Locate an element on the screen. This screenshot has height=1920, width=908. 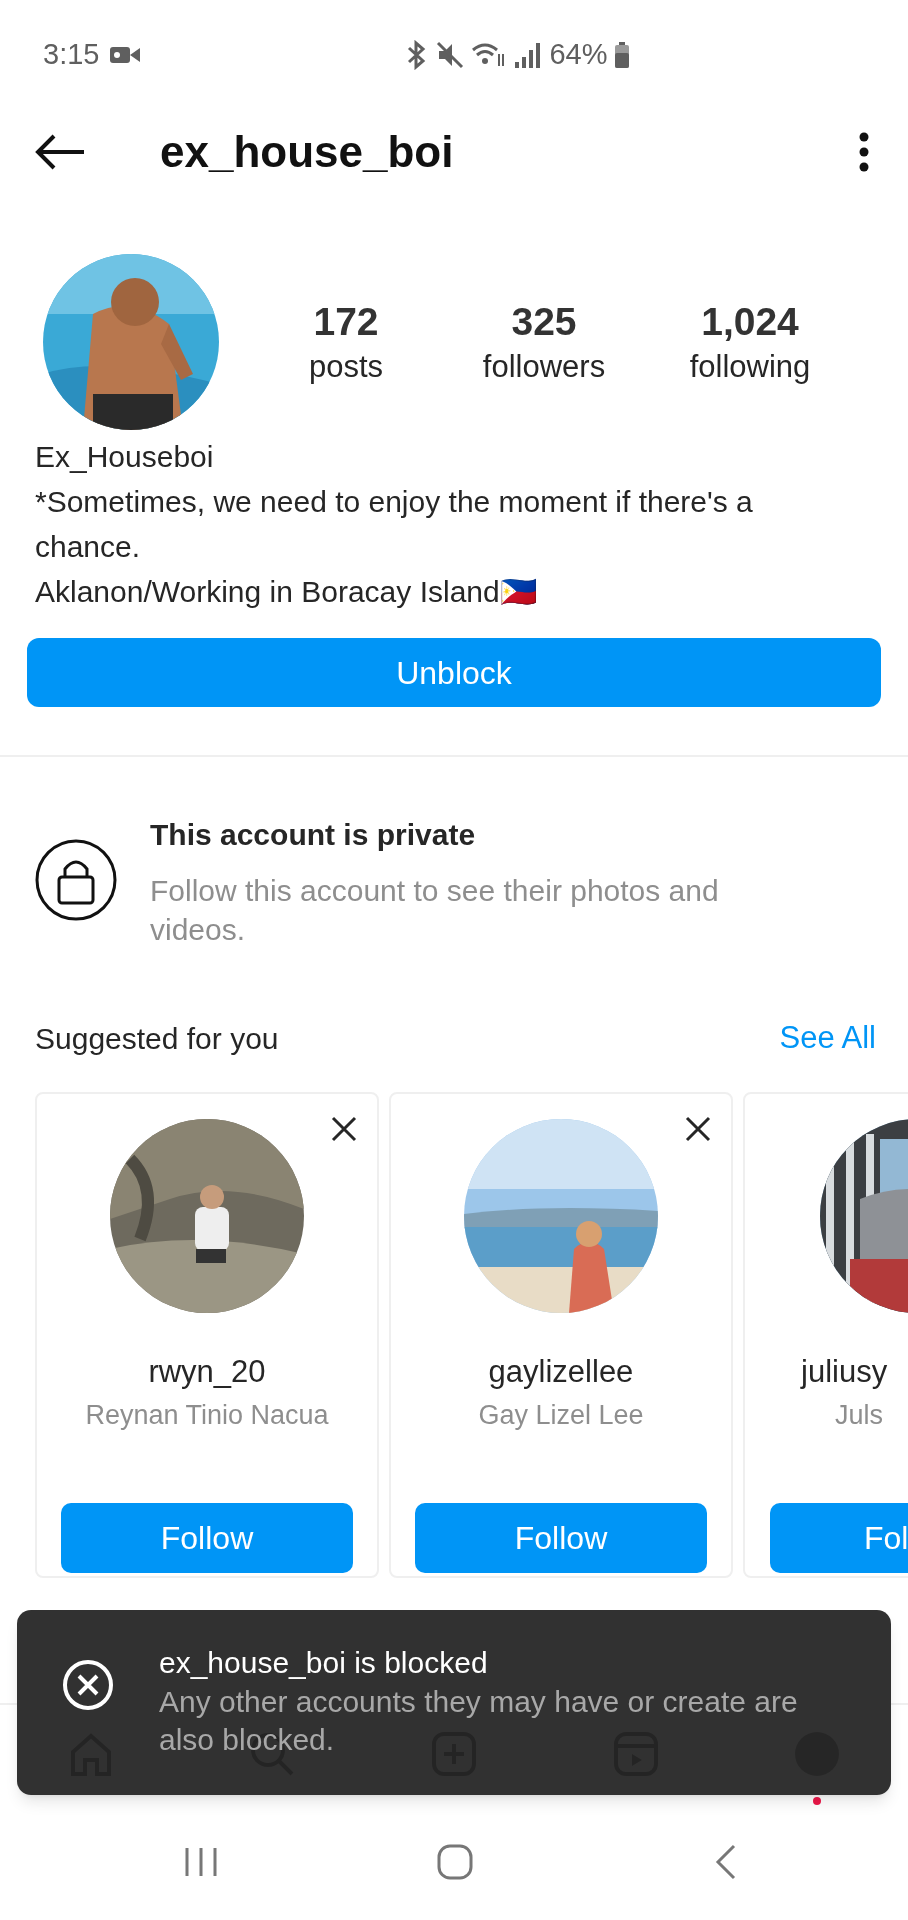
suggested-full-name: Gay Lizel Lee is located at coordinates (561, 1415).